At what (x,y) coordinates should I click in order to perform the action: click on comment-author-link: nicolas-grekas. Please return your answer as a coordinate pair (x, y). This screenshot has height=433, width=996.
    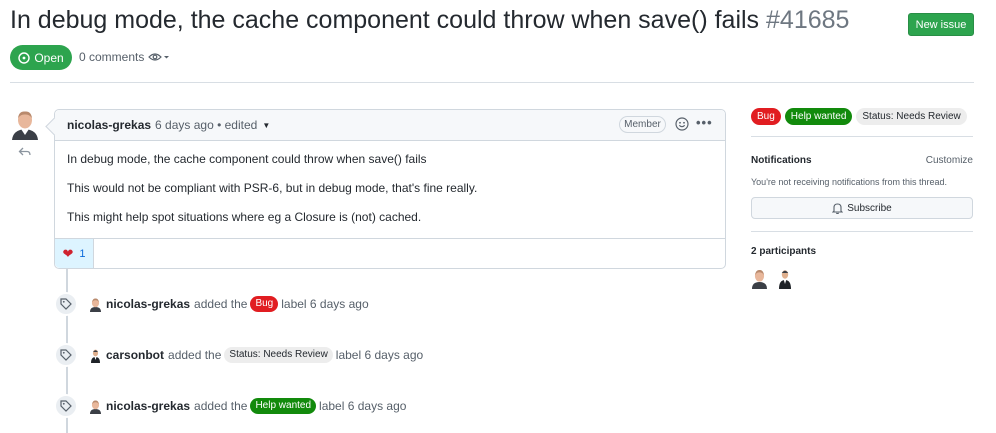
    Looking at the image, I should click on (109, 125).